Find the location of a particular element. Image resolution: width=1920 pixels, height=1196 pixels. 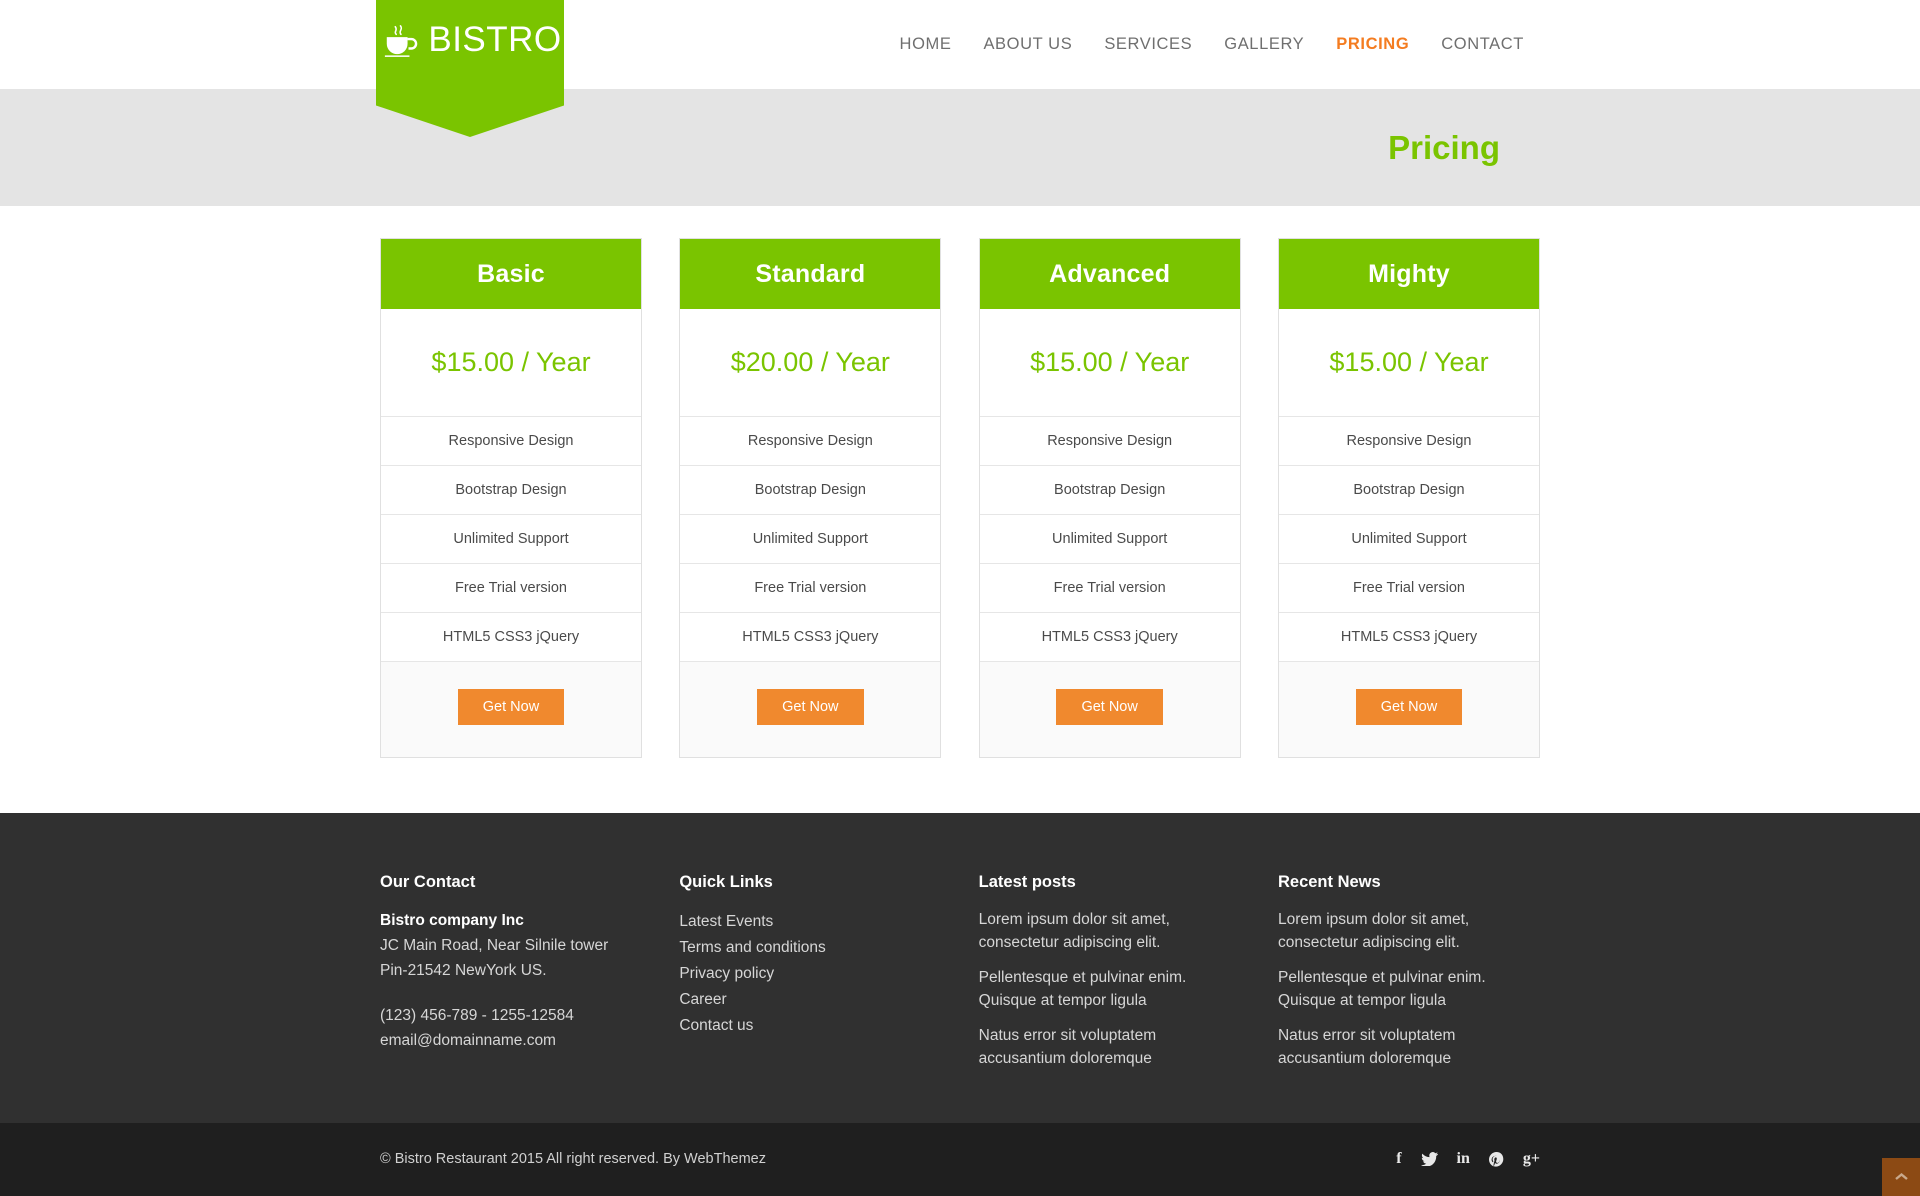

googleplus-icon: g+ is located at coordinates (1531, 1159).